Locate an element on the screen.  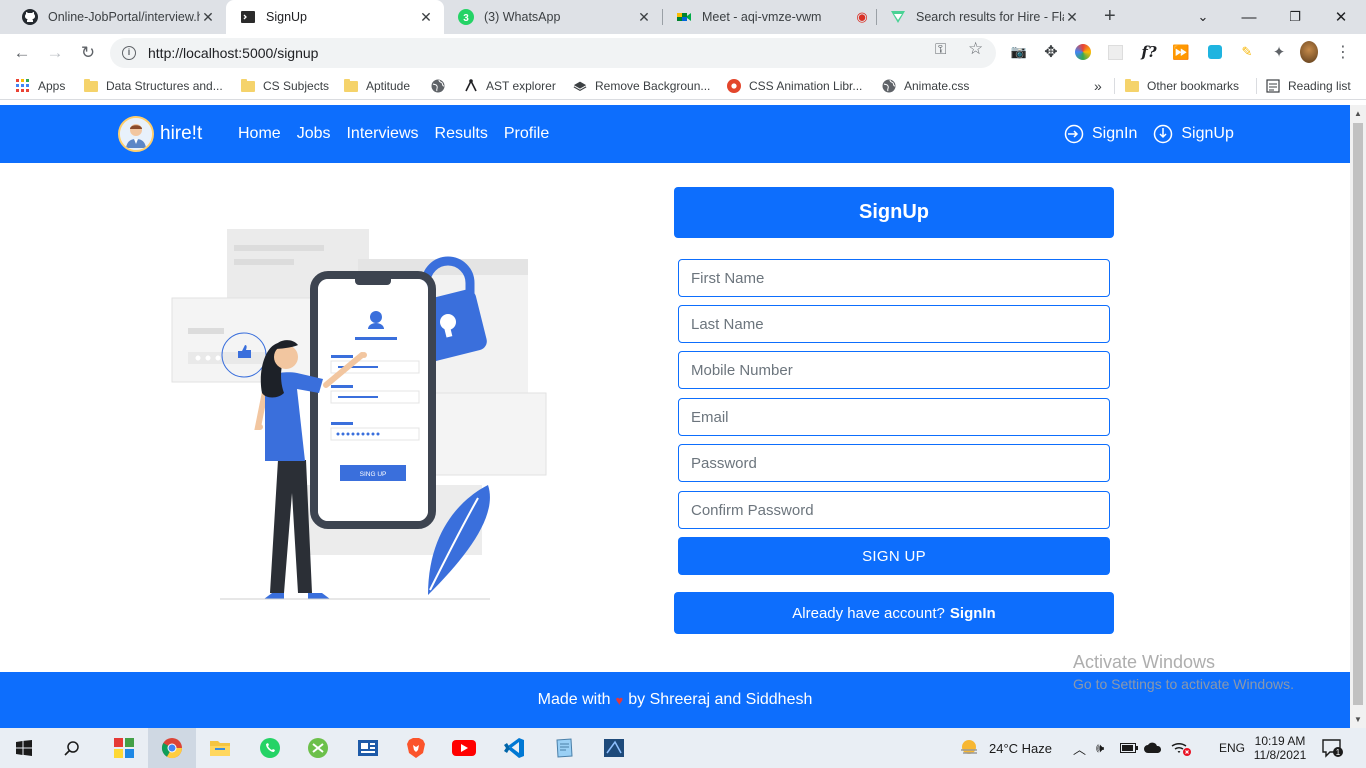
bookmark-animate-css: Animate.css is located at coordinates (925, 86).